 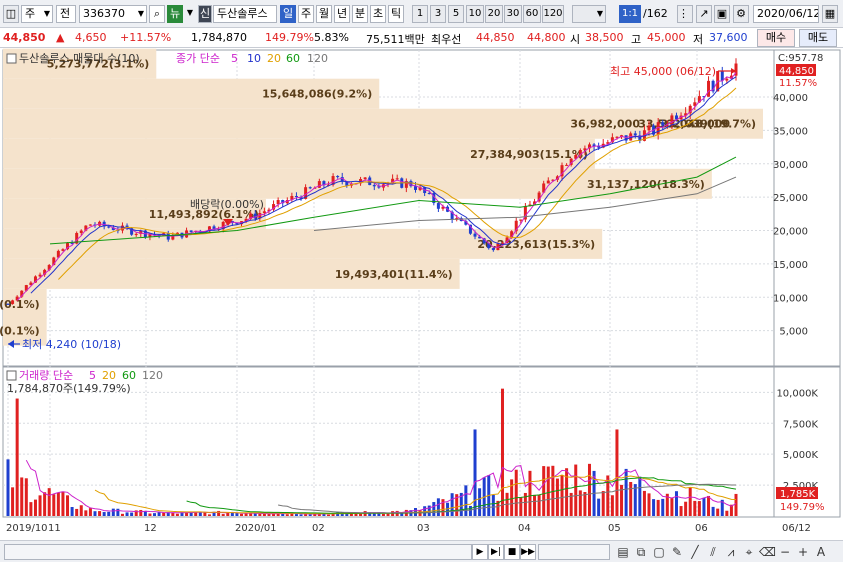 I want to click on volume-profile-label: 20,223,613(15.3%), so click(x=536, y=244).